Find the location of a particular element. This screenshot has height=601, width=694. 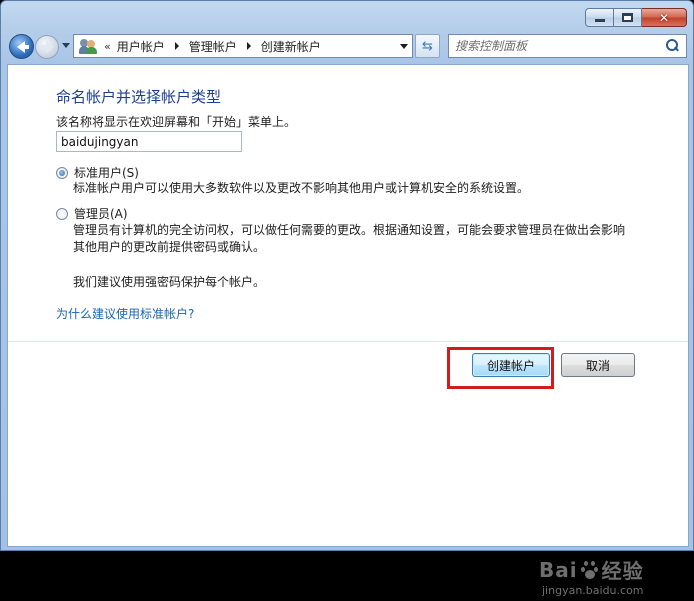

back-arrow-icon is located at coordinates (22, 46).